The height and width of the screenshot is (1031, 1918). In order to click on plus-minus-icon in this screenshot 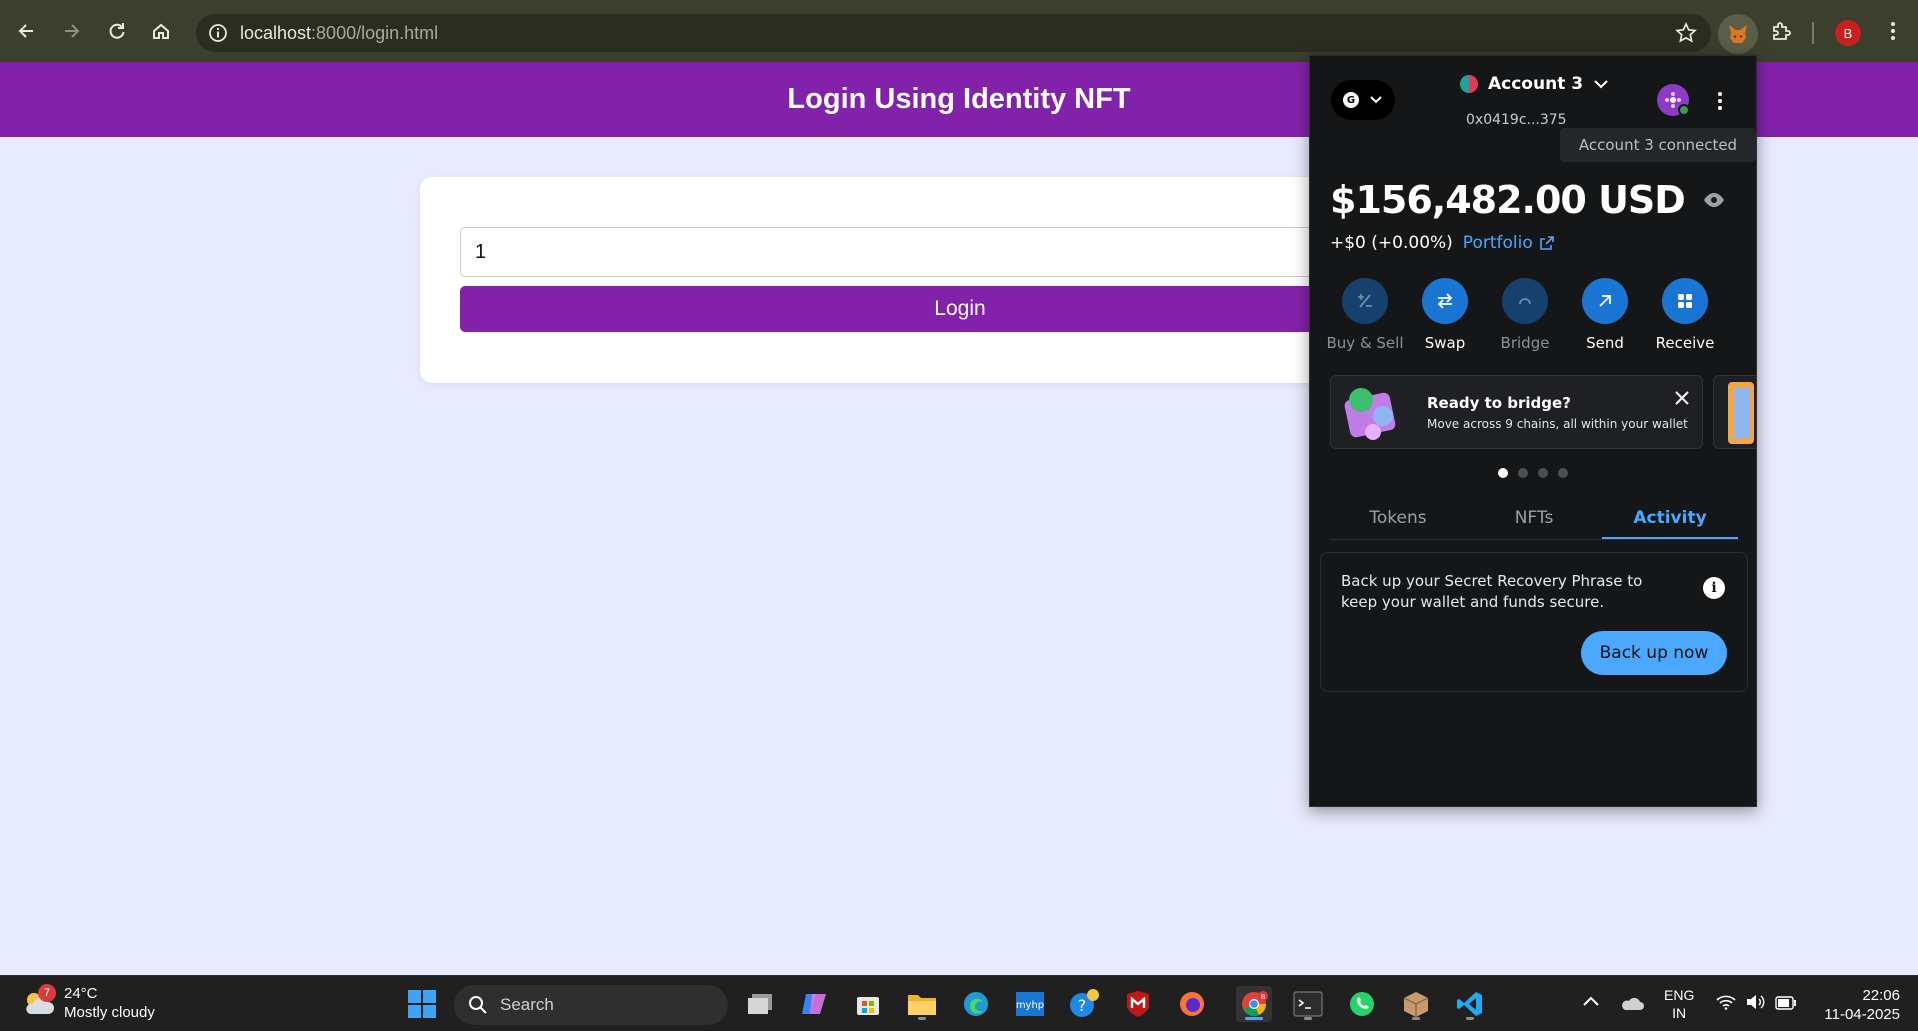, I will do `click(1365, 301)`.